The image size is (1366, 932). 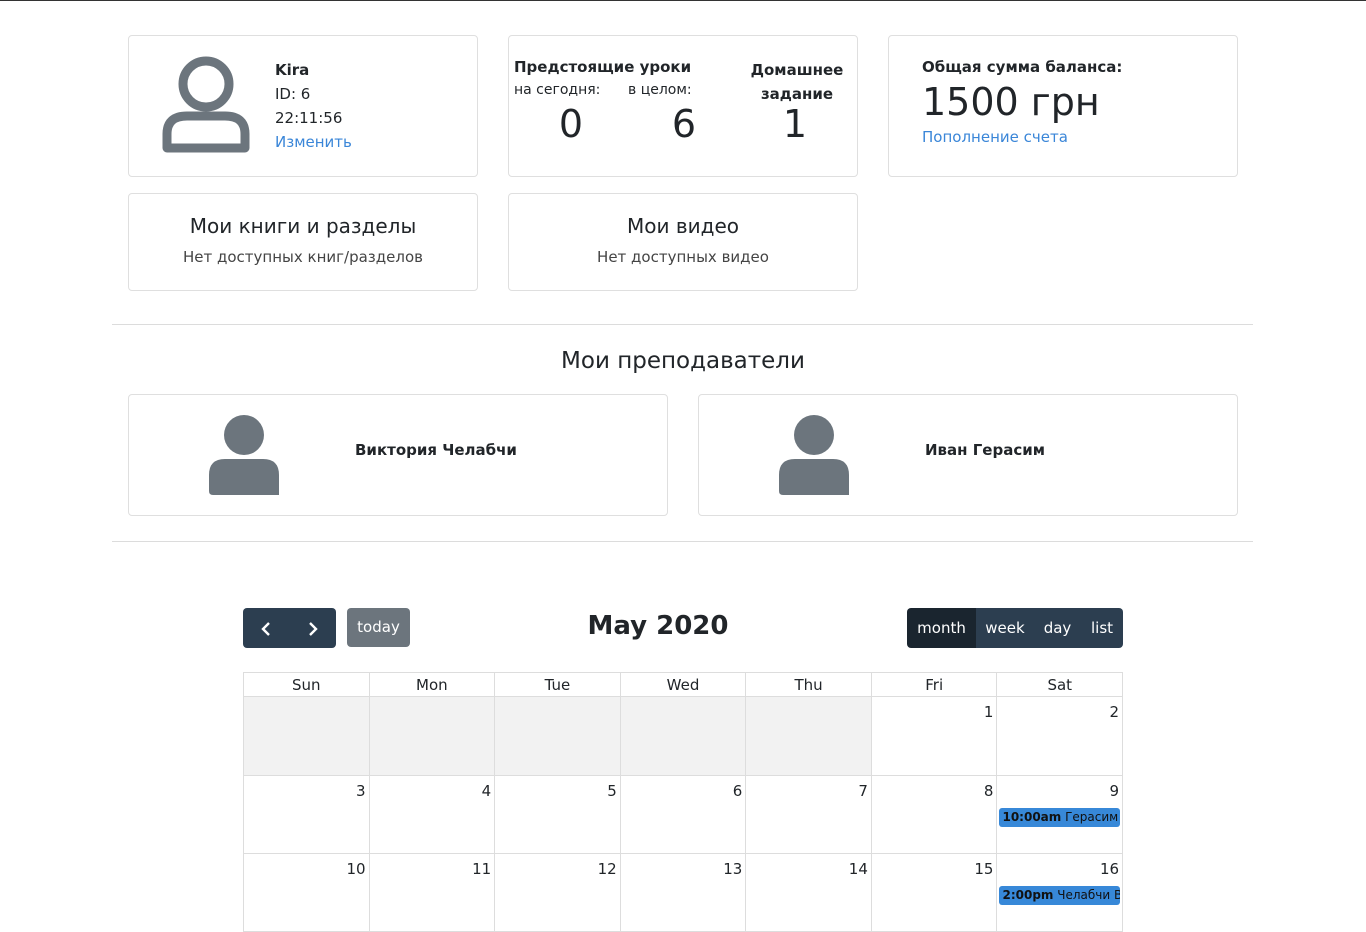 I want to click on calendar-event: 10:00am Герасим И, so click(x=1060, y=817).